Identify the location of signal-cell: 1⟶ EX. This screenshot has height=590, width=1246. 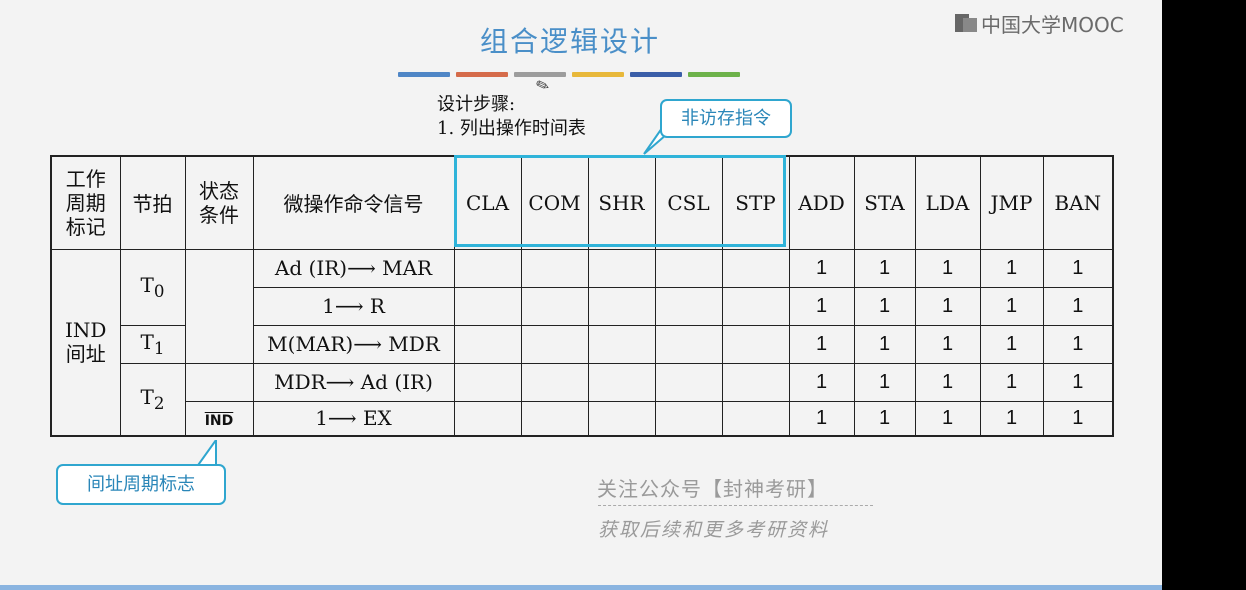
(353, 418).